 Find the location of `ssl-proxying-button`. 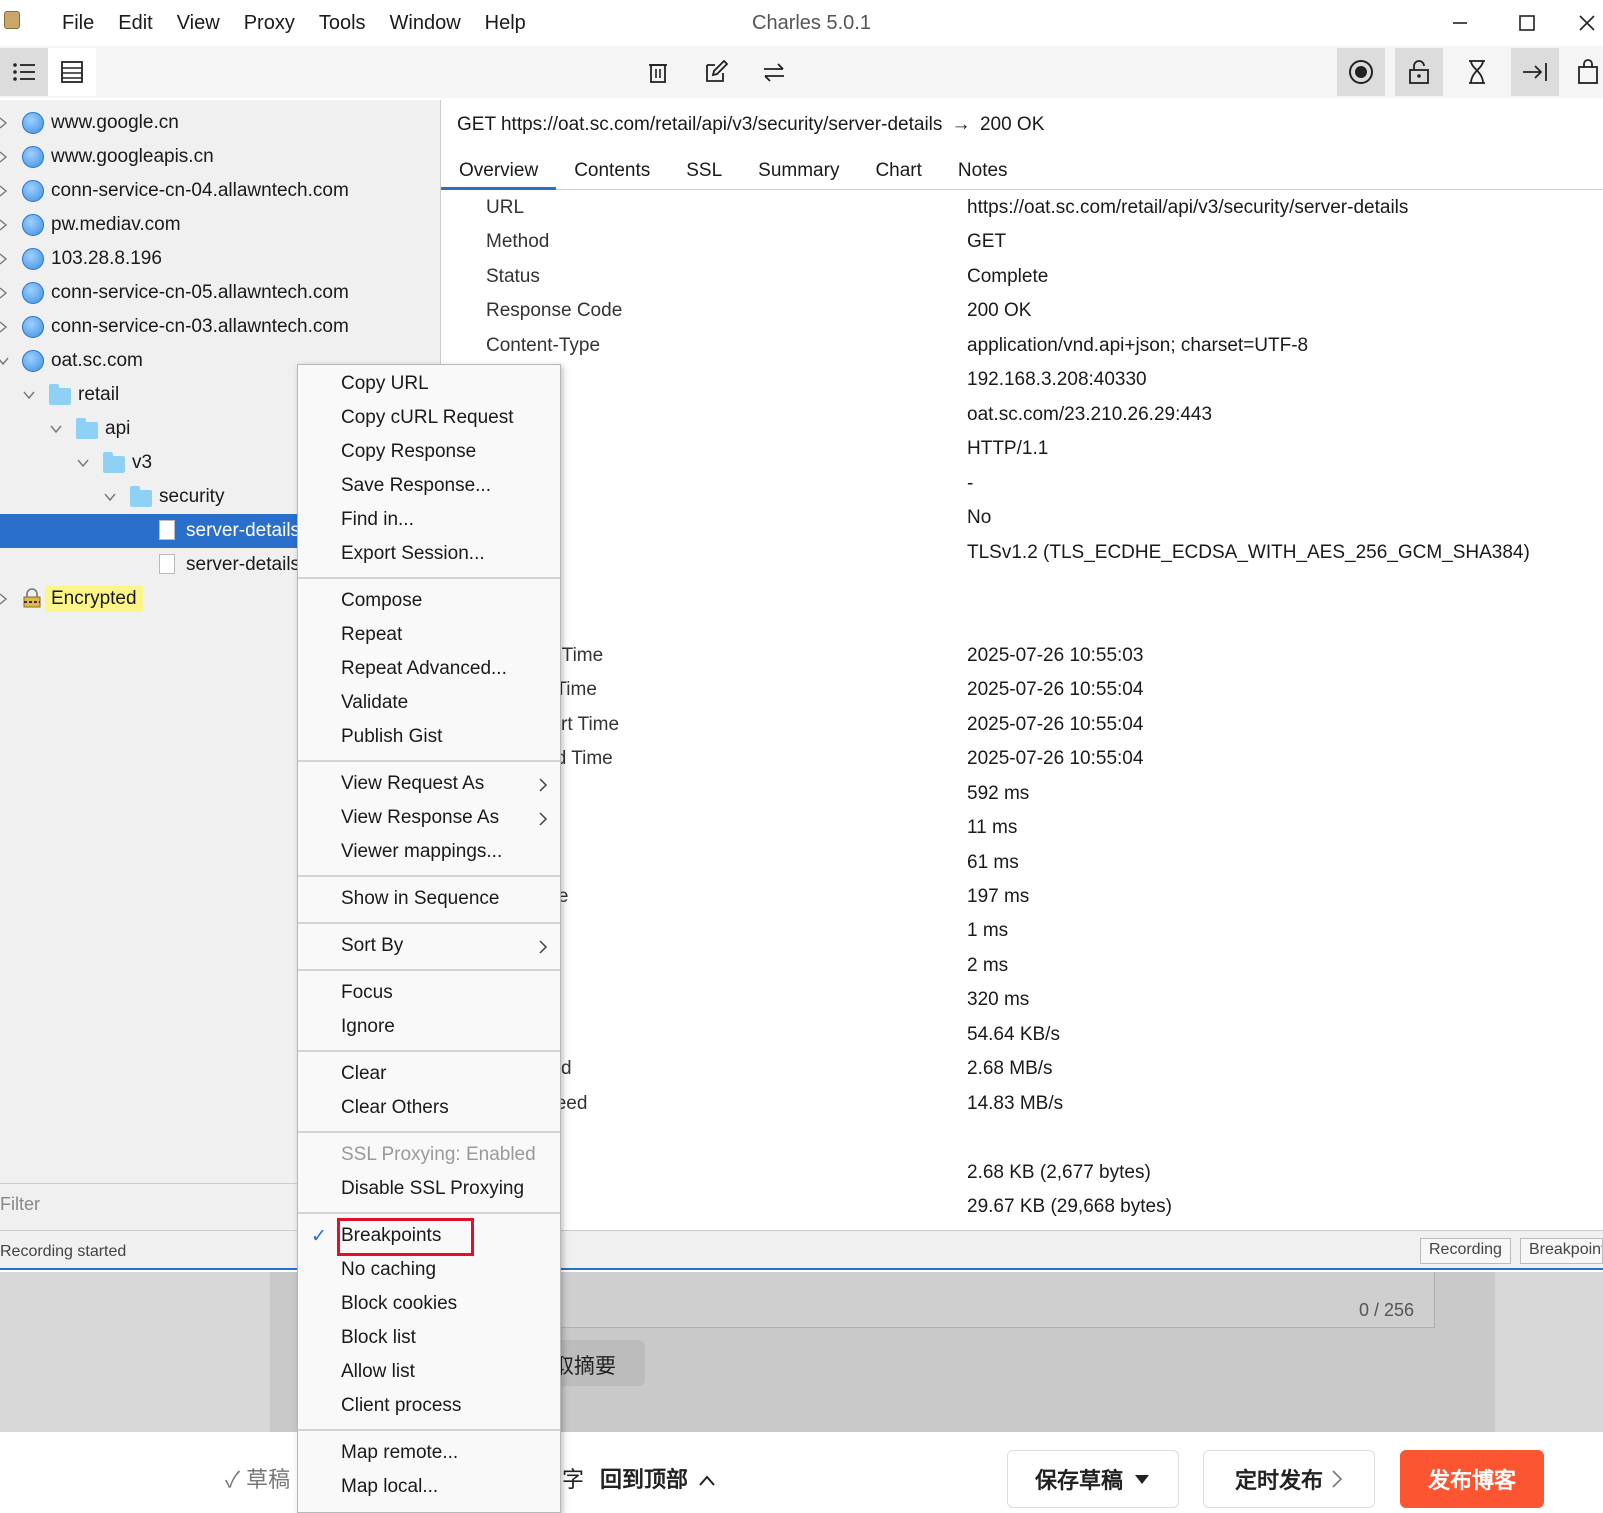

ssl-proxying-button is located at coordinates (1419, 72).